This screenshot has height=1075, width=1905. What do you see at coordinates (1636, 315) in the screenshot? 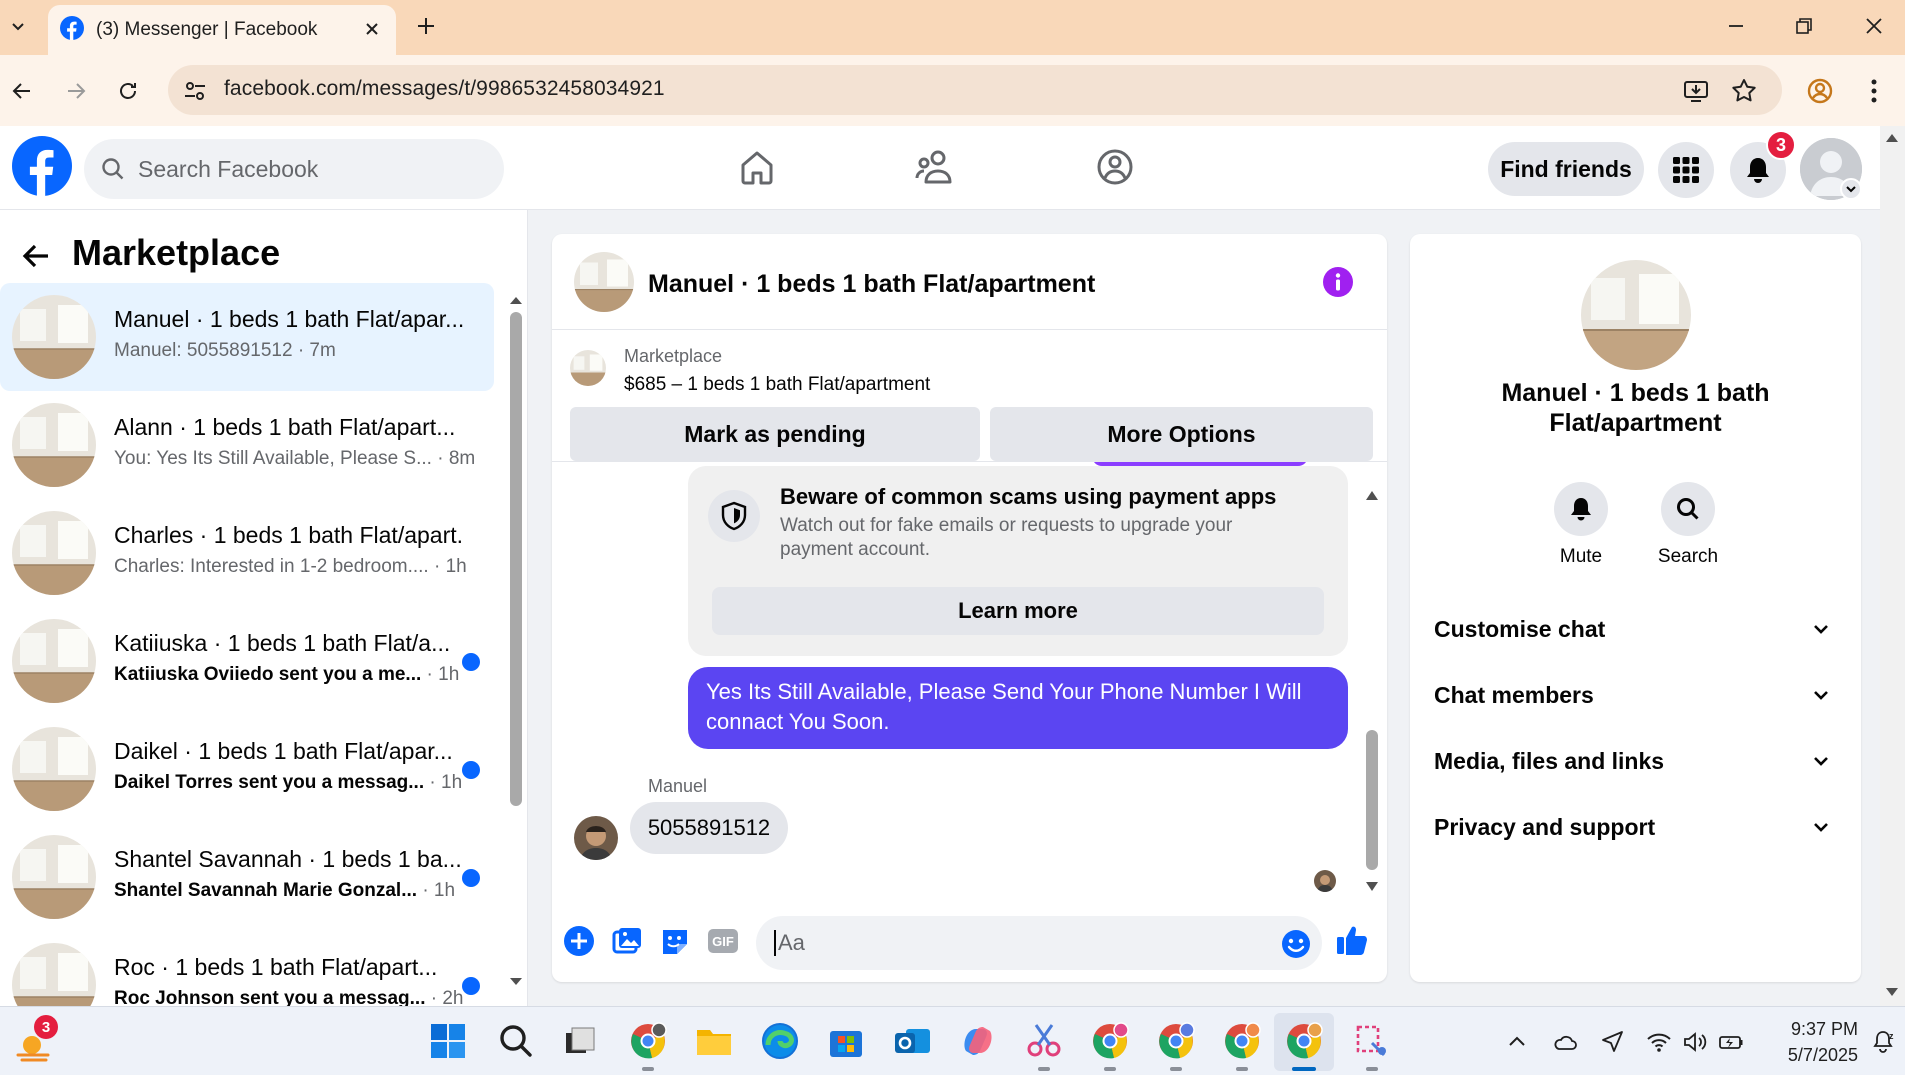
I see `info-listing-avatar` at bounding box center [1636, 315].